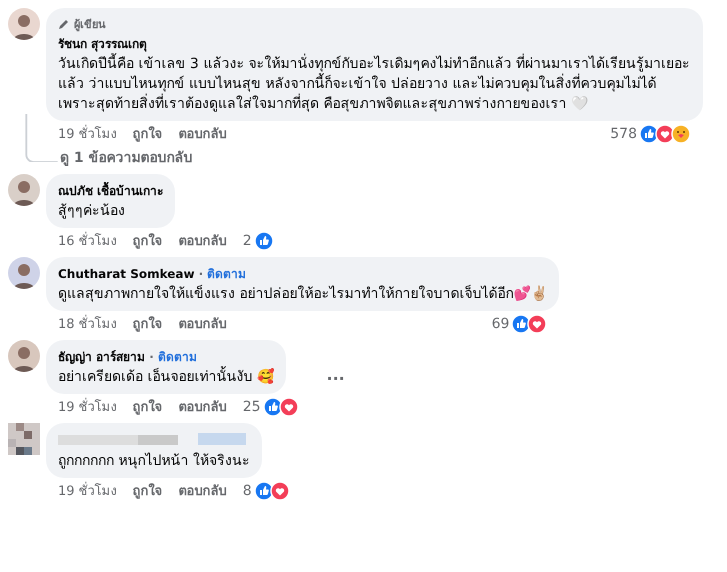 This screenshot has height=572, width=727. I want to click on reaction-count: 578, so click(623, 134).